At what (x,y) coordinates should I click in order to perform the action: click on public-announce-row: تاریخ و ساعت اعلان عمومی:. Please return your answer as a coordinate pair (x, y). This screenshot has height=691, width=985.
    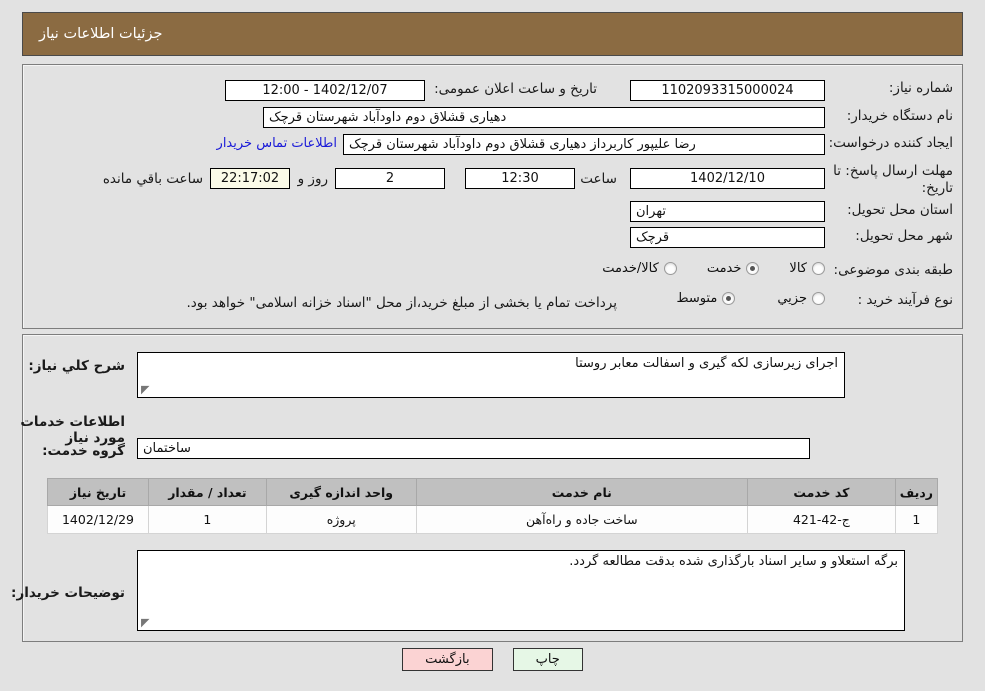
    Looking at the image, I should click on (515, 89).